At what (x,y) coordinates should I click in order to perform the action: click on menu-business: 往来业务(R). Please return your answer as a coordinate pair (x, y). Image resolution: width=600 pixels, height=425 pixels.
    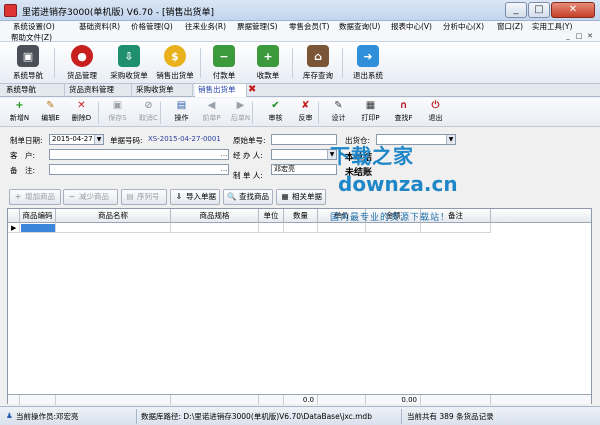
    Looking at the image, I should click on (205, 27).